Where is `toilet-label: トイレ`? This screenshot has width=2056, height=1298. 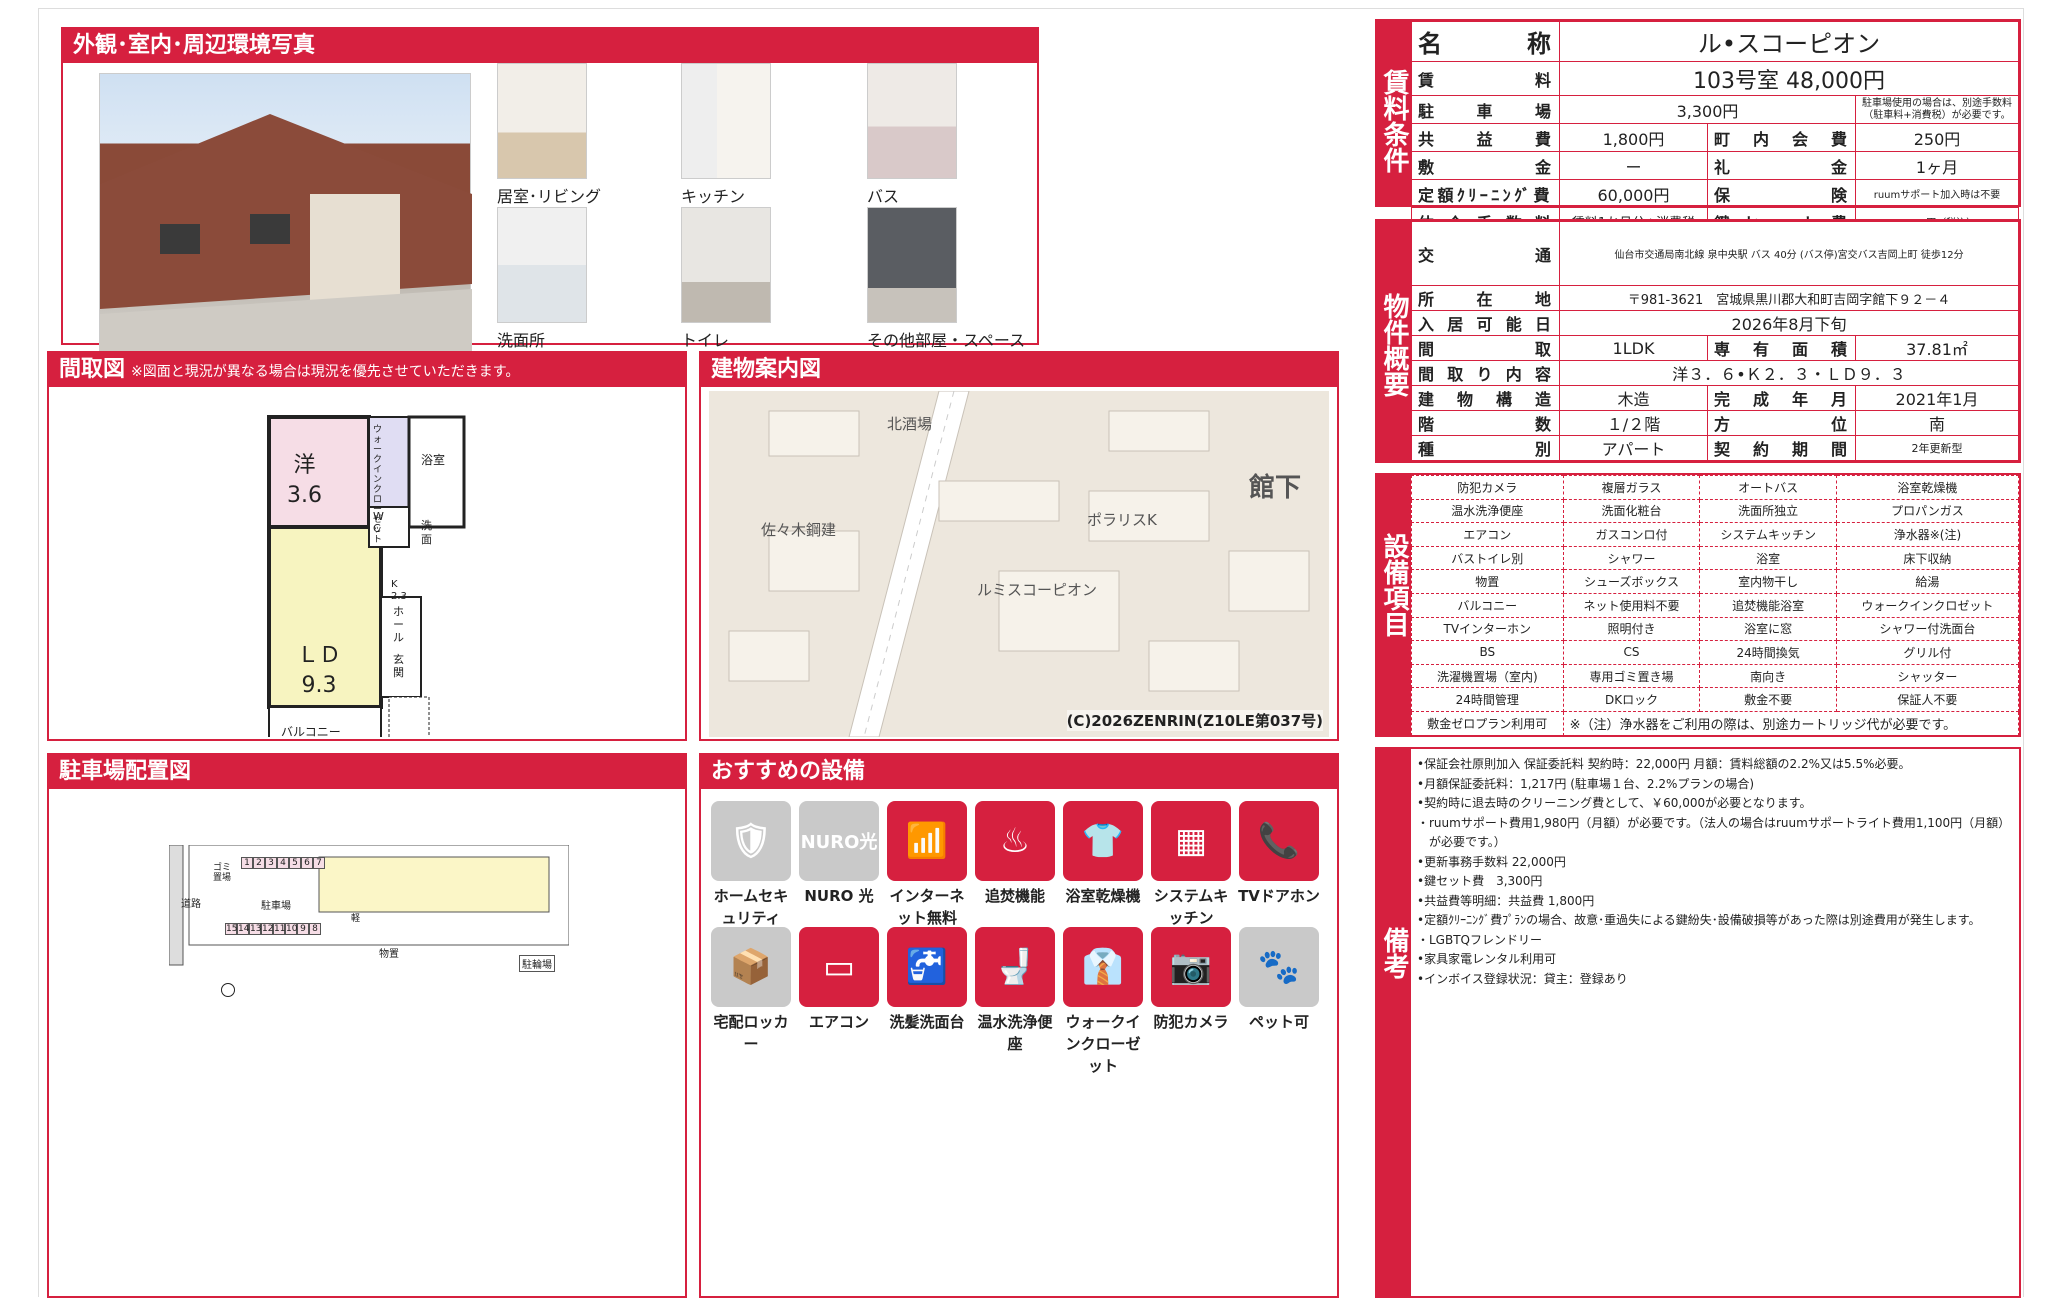
toilet-label: トイレ is located at coordinates (705, 340).